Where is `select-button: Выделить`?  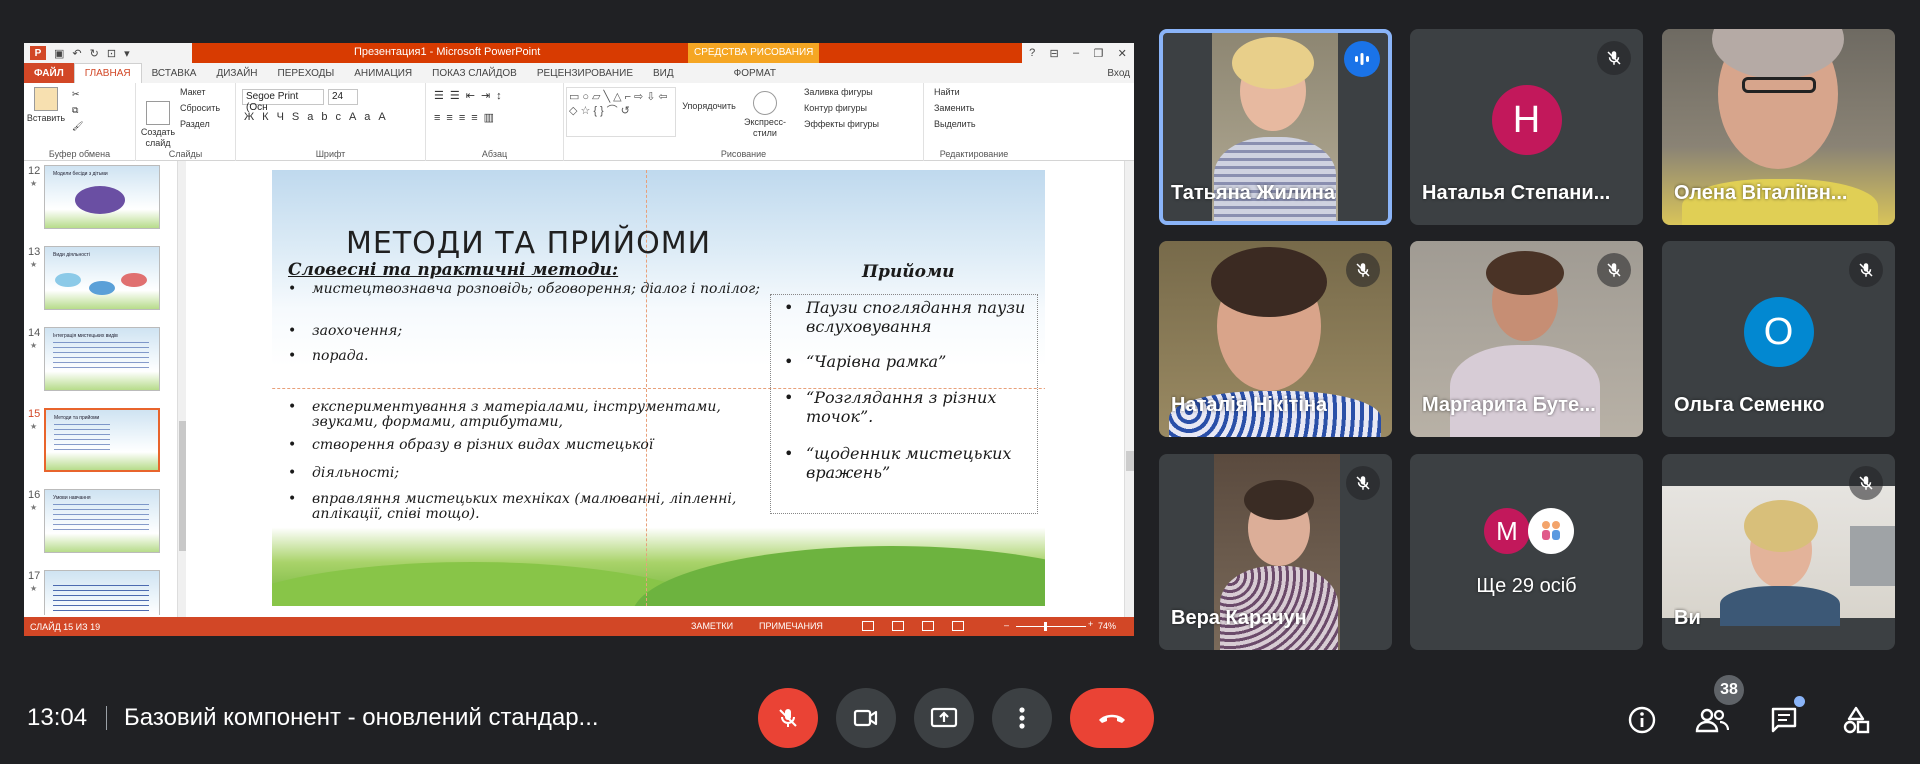 select-button: Выделить is located at coordinates (955, 124).